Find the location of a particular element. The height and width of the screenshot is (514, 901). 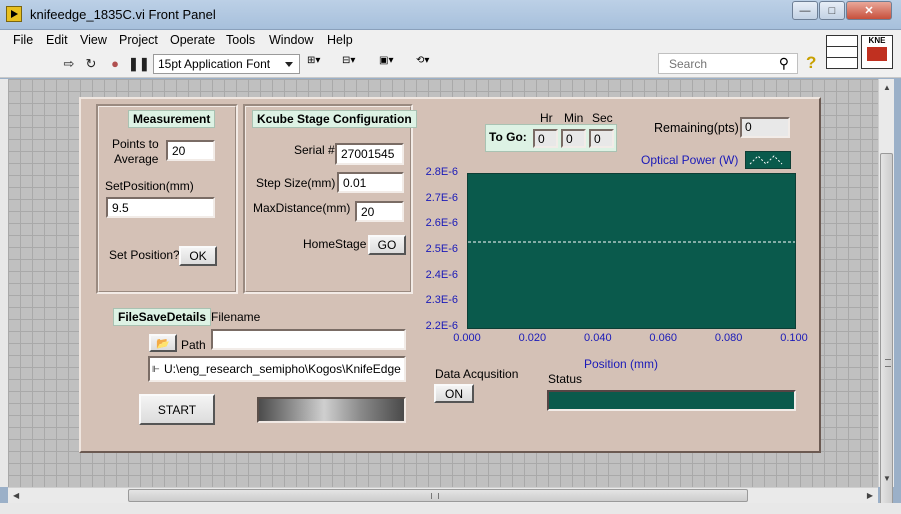

legend-line-icon is located at coordinates (766, 160).